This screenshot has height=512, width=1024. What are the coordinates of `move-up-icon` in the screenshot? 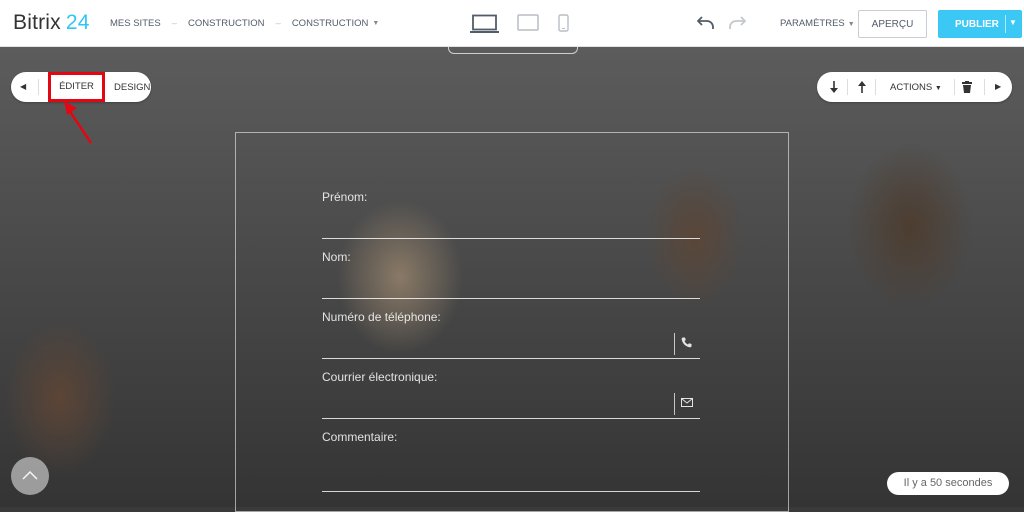 It's located at (862, 87).